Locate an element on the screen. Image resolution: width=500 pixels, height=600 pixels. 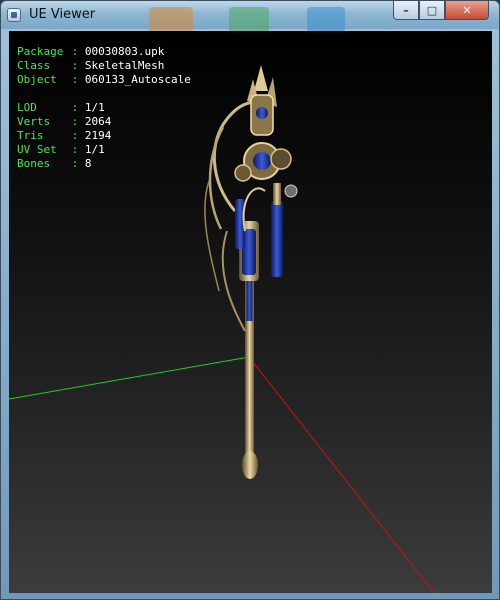
title-bar: UE Viewer – □ ✕ is located at coordinates (250, 17).